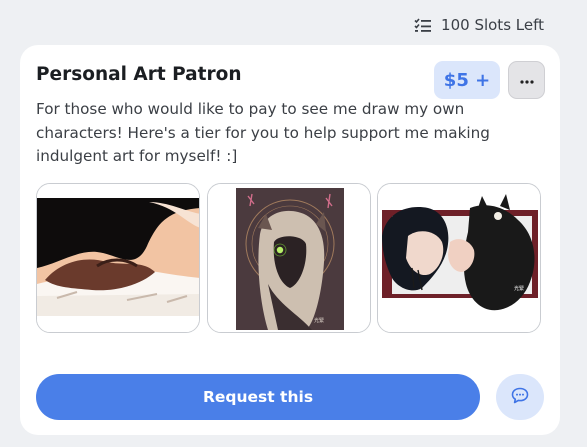  What do you see at coordinates (459, 258) in the screenshot?
I see `artwork-thumbnail-3: 光緊` at bounding box center [459, 258].